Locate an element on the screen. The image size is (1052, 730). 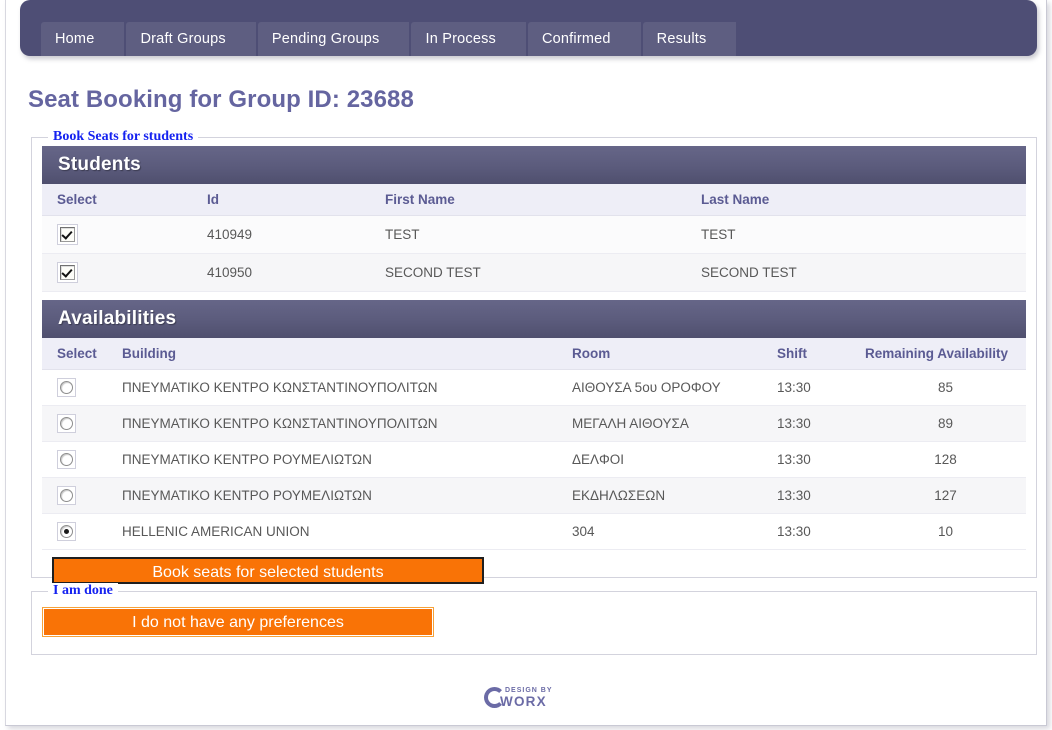
book-seats-button: Book seats for selected students is located at coordinates (268, 570).